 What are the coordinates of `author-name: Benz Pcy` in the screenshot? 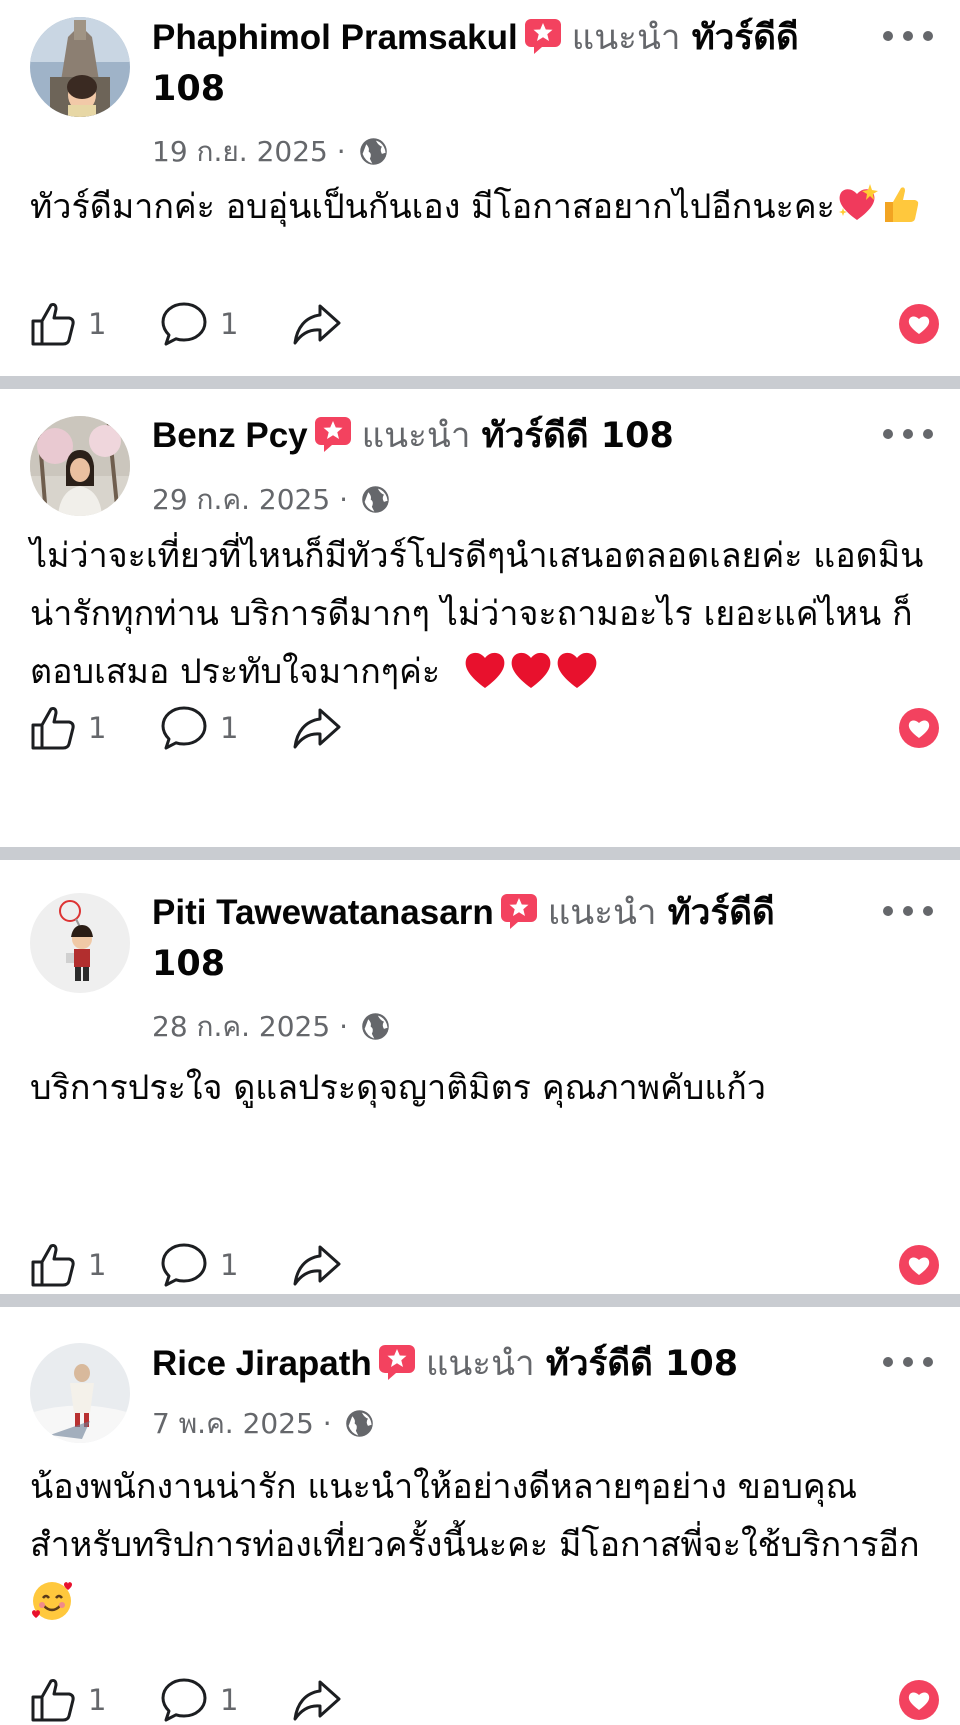 It's located at (230, 435).